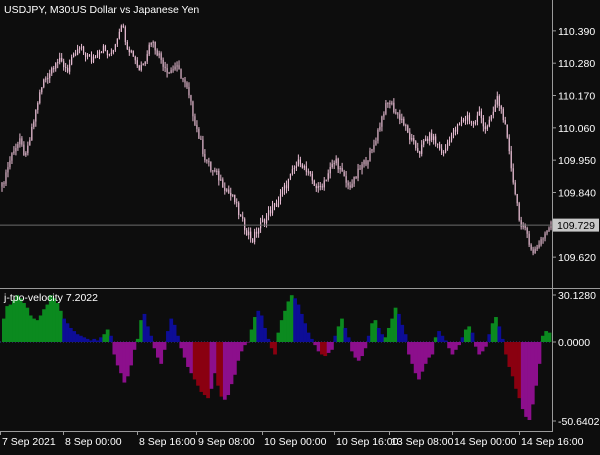  Describe the element at coordinates (576, 97) in the screenshot. I see `price-tick-label: 110.170` at that location.